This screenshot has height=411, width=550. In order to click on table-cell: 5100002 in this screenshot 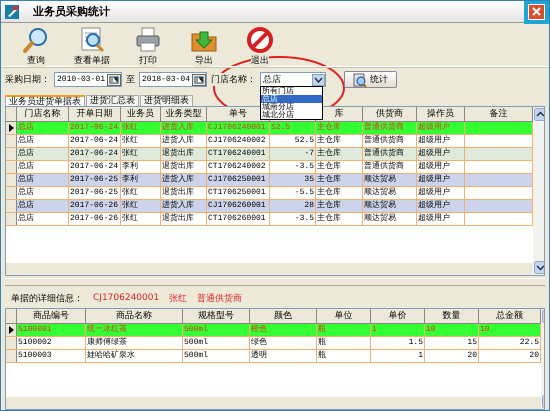, I will do `click(51, 343)`.